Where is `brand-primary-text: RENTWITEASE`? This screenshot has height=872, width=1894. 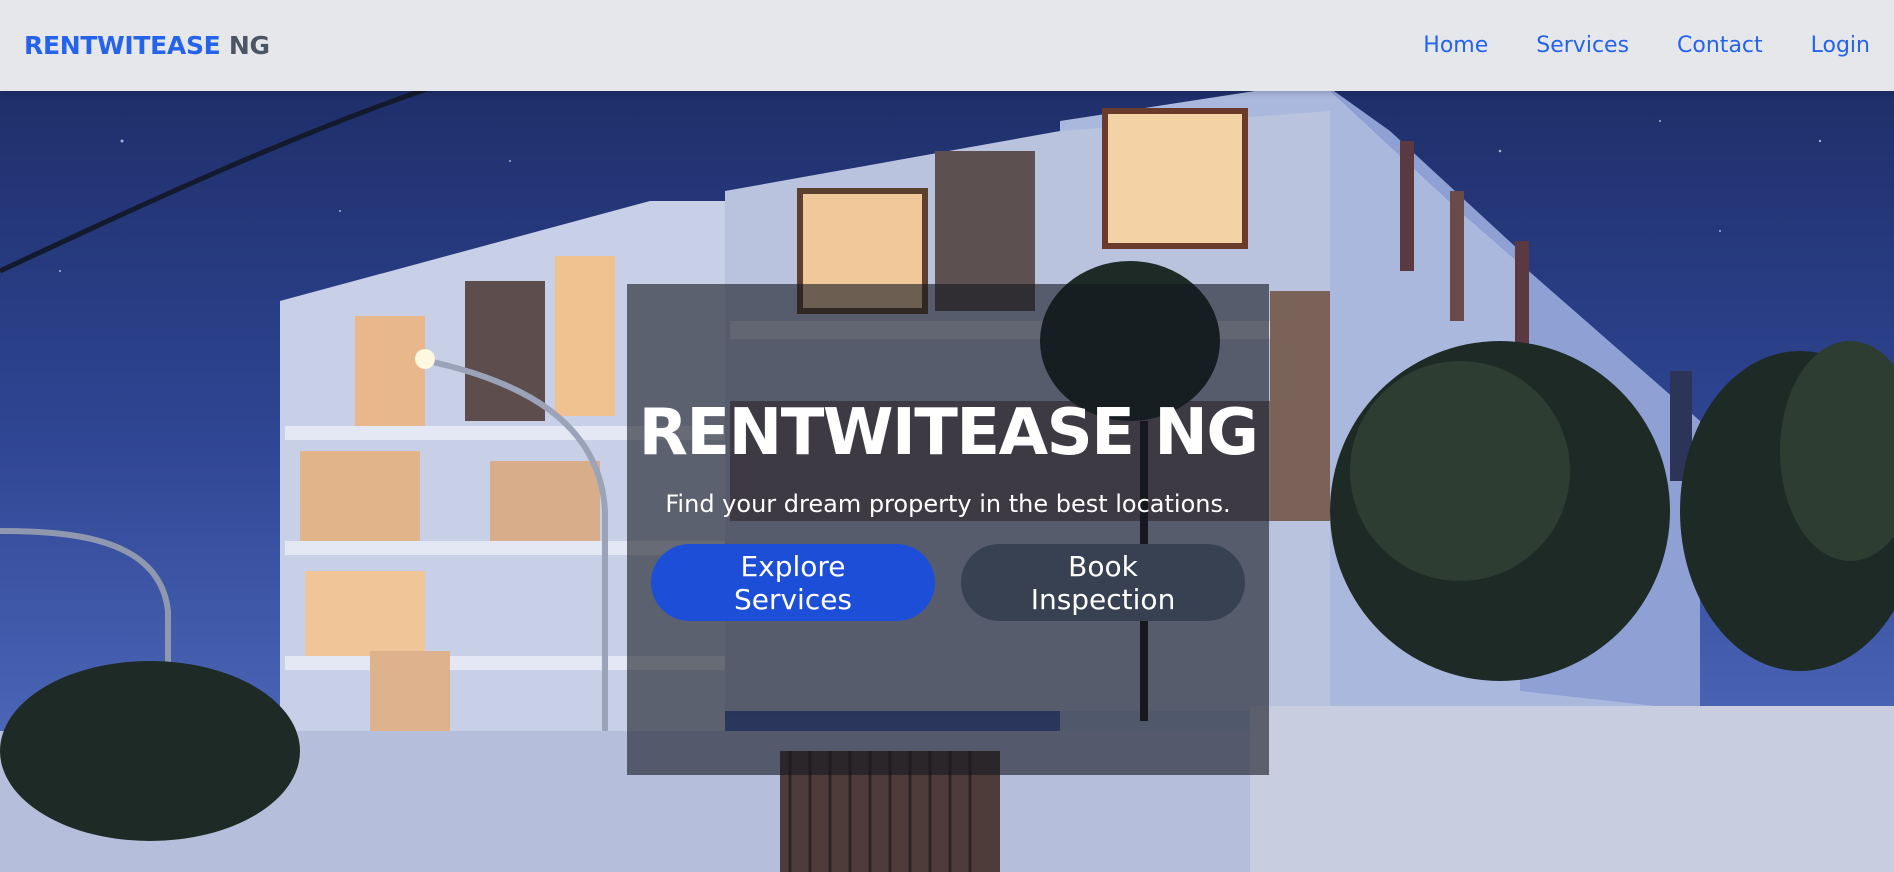
brand-primary-text: RENTWITEASE is located at coordinates (122, 45).